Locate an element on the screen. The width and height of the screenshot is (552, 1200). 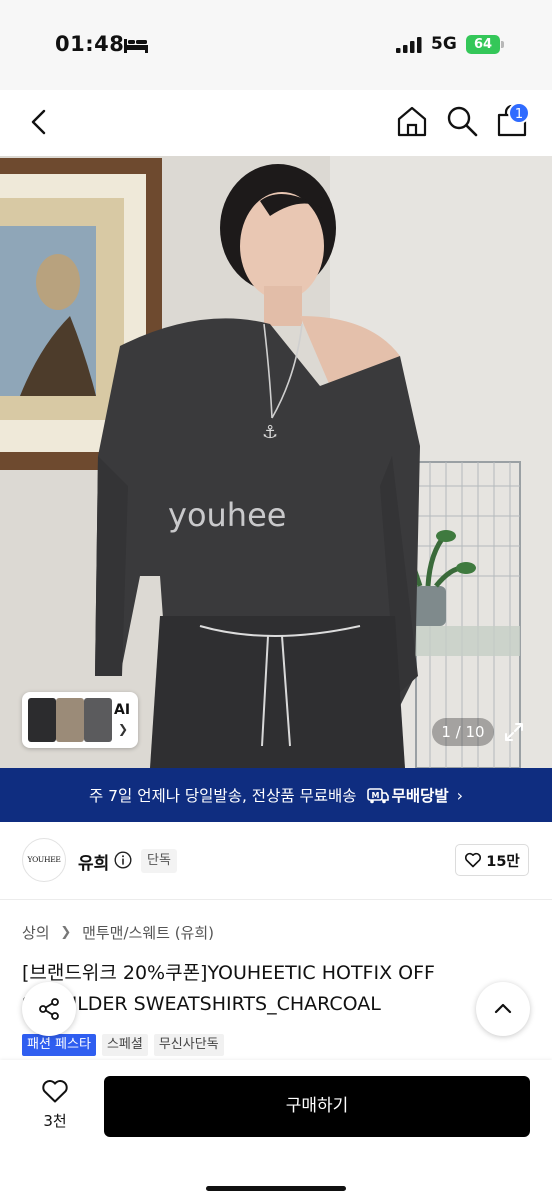
bed-icon is located at coordinates (136, 46).